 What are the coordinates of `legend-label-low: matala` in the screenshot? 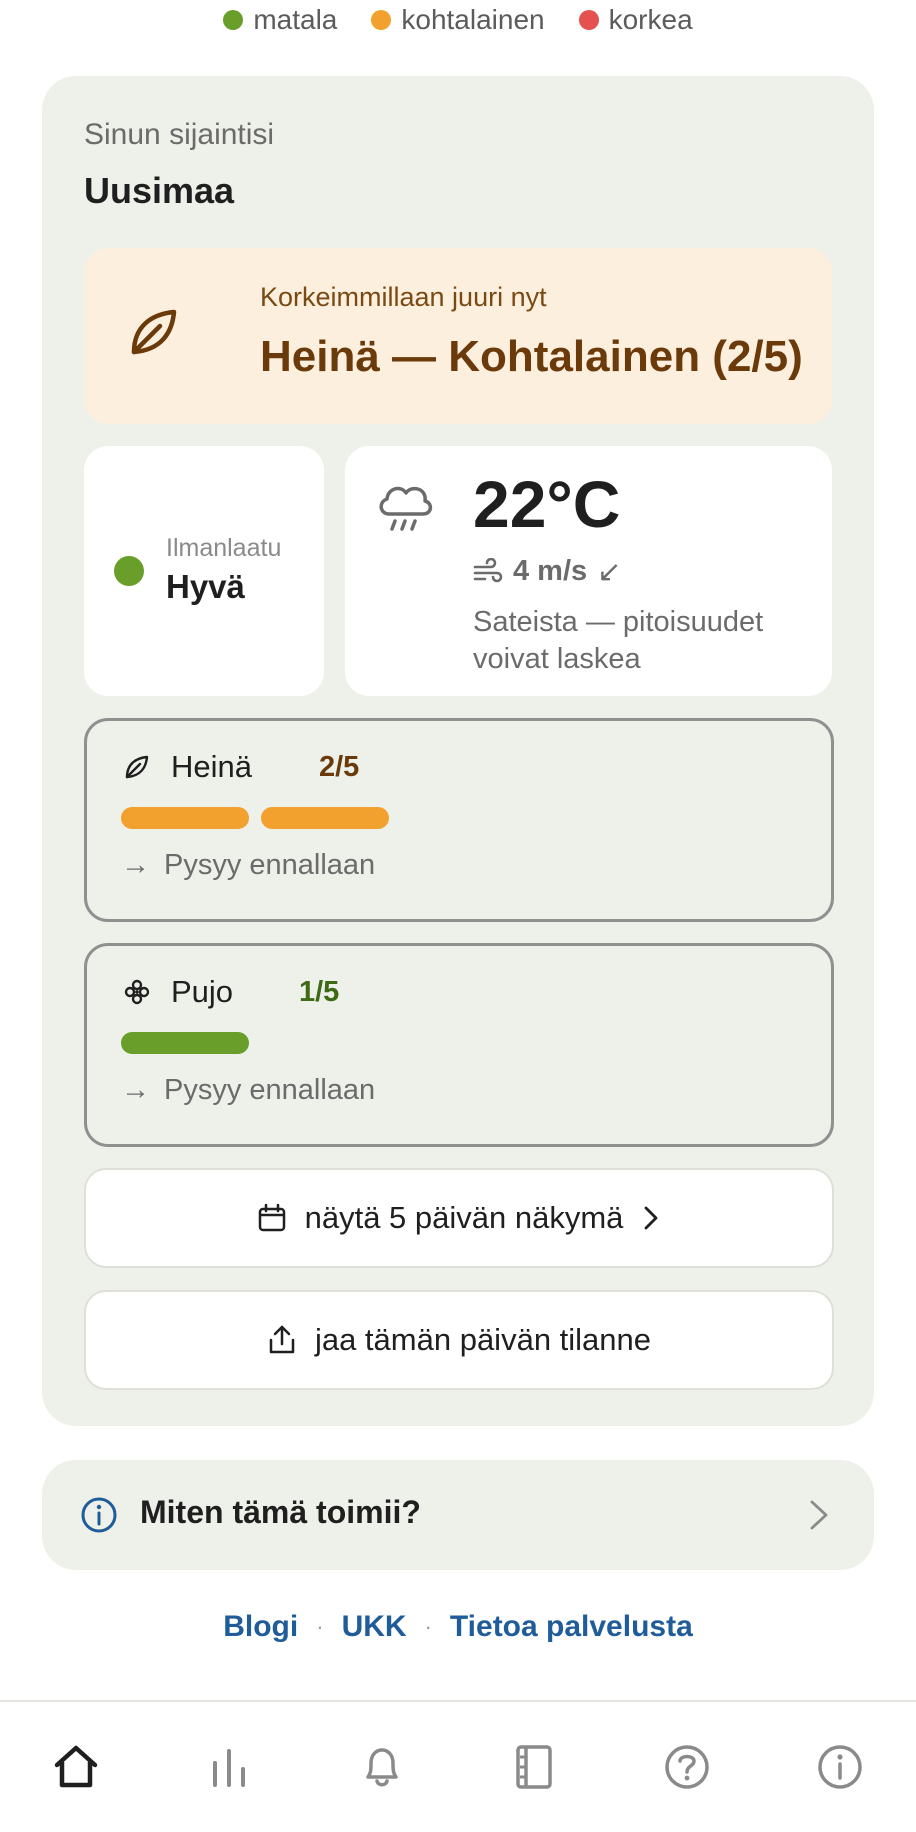 It's located at (295, 19).